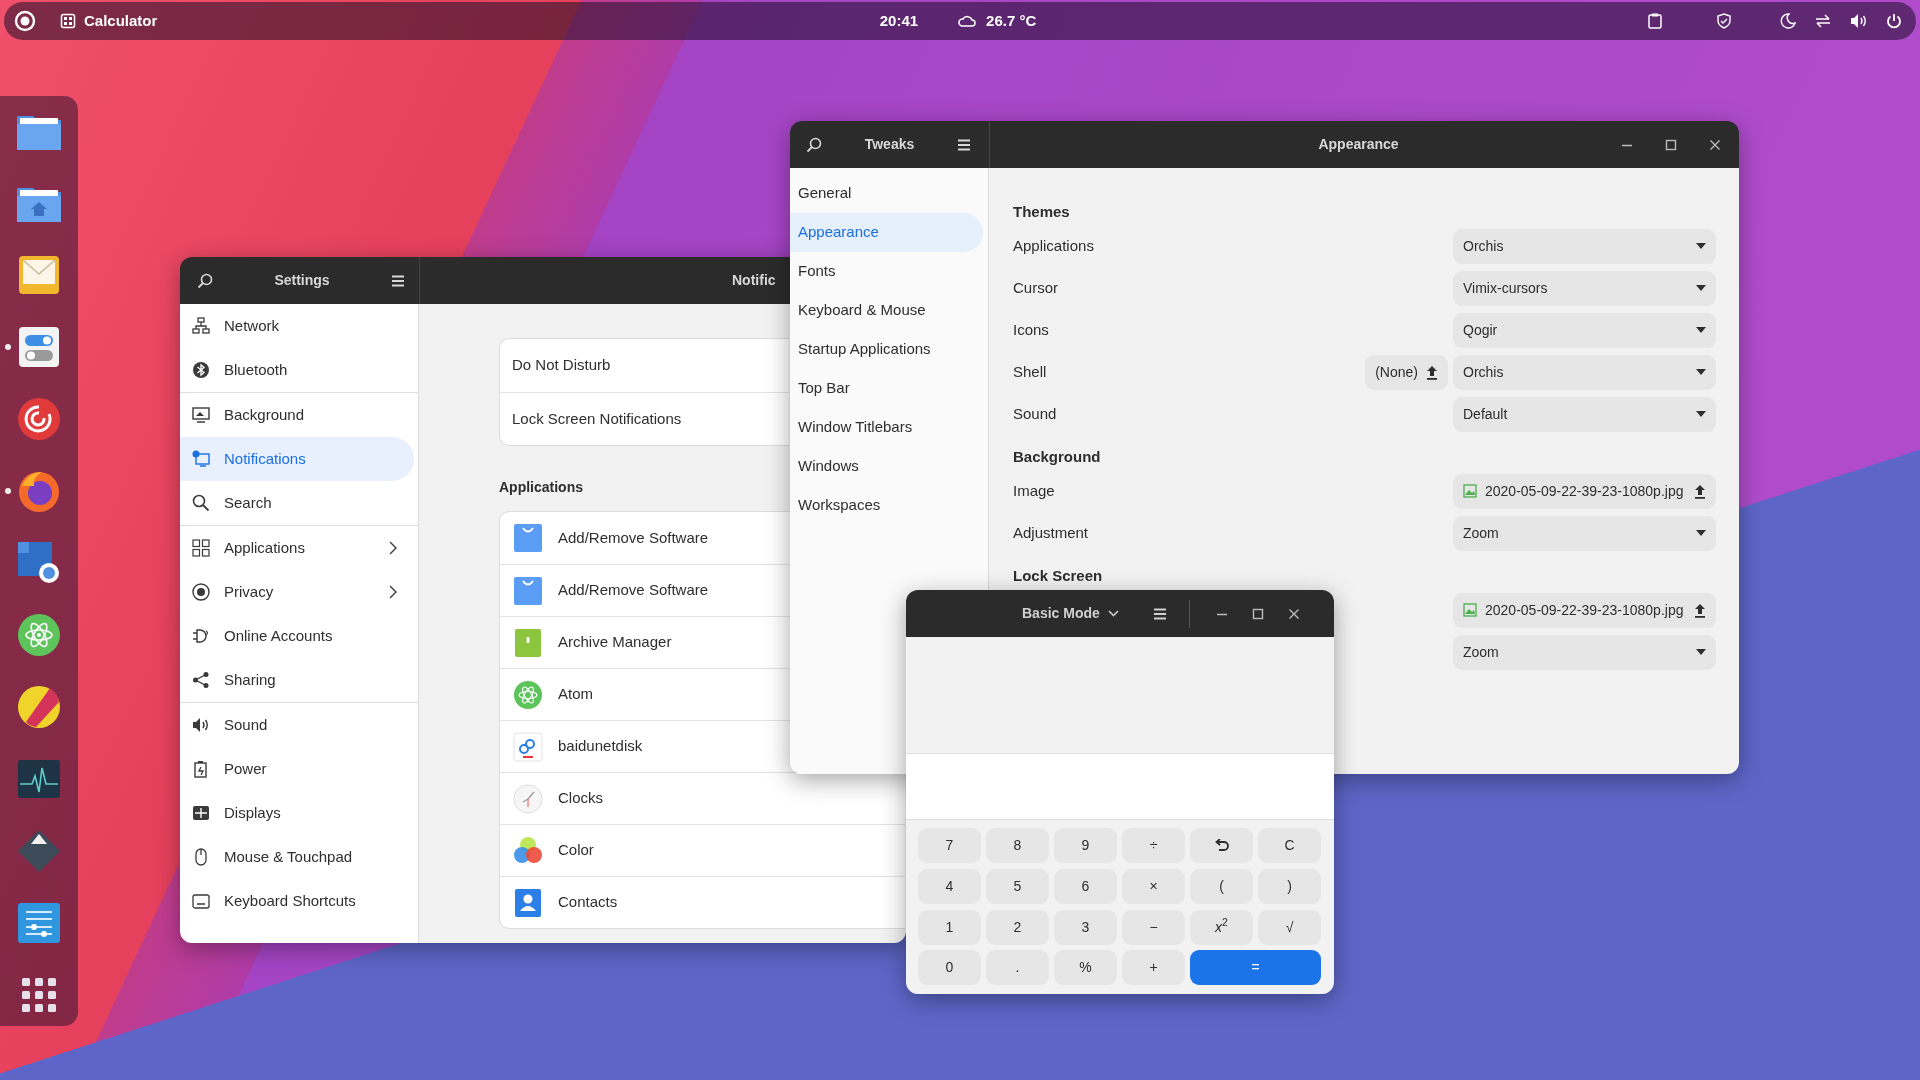 This screenshot has width=1920, height=1080. I want to click on section-heading: Themes, so click(1041, 211).